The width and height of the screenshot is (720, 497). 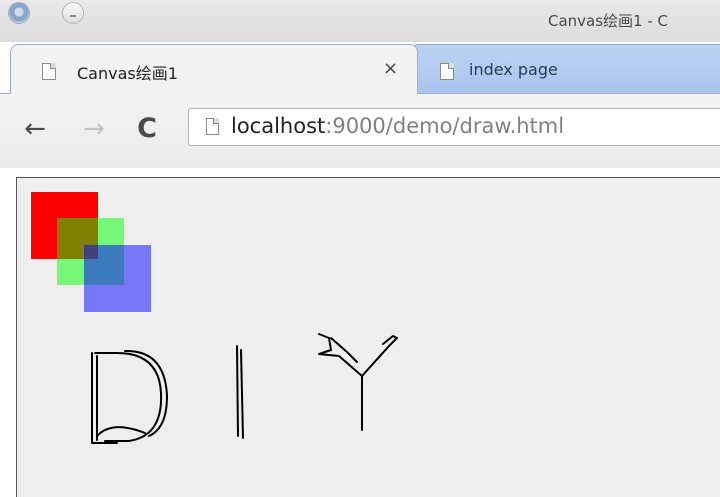 I want to click on tab-label: Canvas绘画1, so click(x=127, y=73).